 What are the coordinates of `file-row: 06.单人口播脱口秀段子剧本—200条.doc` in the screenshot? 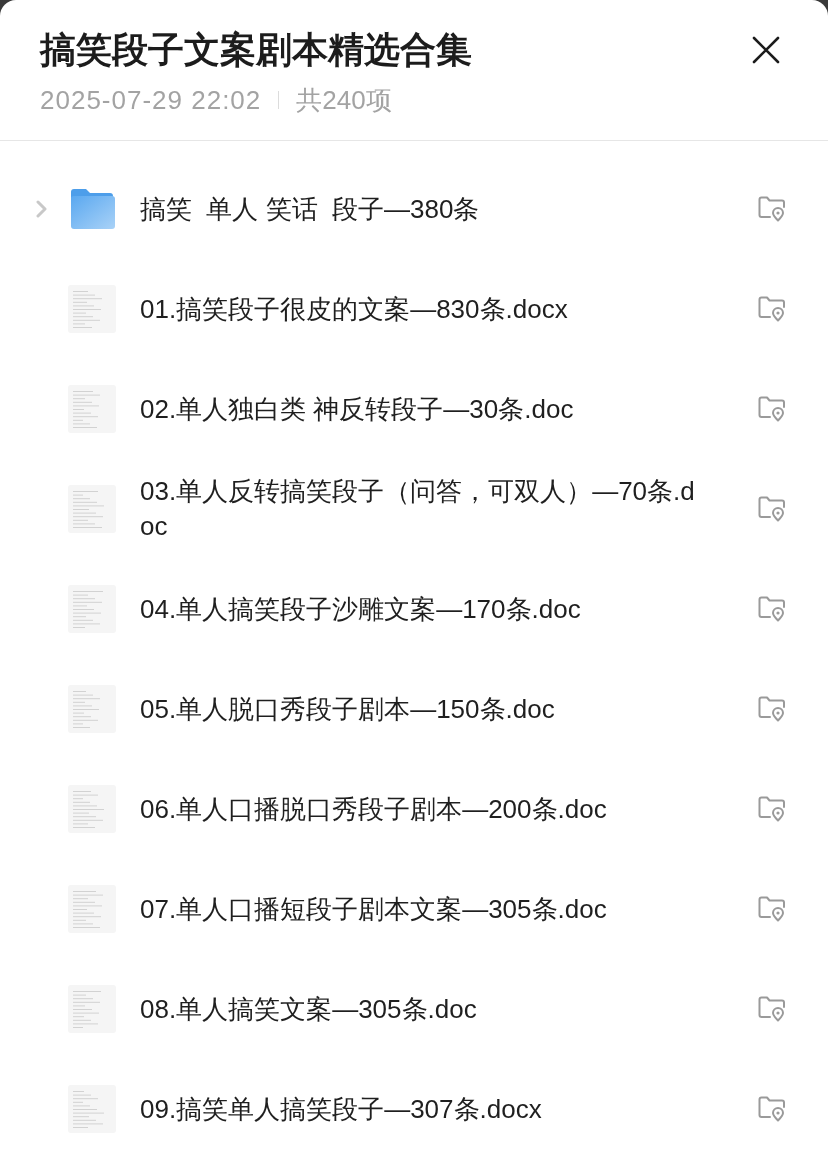 It's located at (414, 809).